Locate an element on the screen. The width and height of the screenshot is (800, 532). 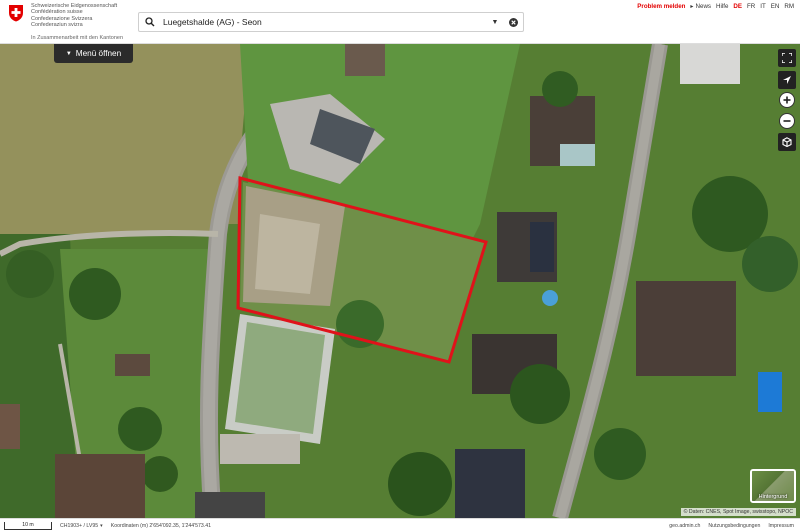
menu-open-button: ▼ Menü öffnen is located at coordinates (93, 53).